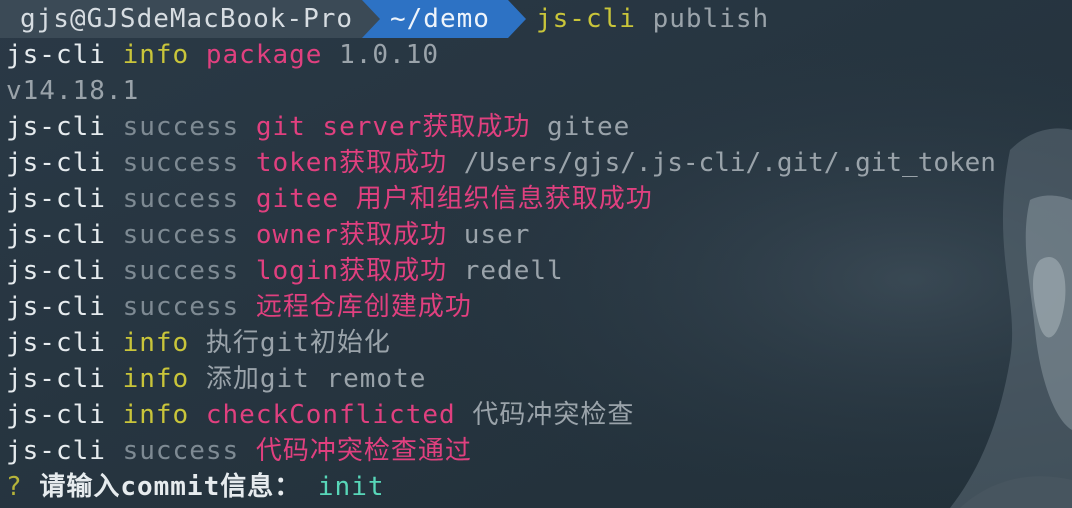  What do you see at coordinates (14, 487) in the screenshot?
I see `question-mark-icon: ?` at bounding box center [14, 487].